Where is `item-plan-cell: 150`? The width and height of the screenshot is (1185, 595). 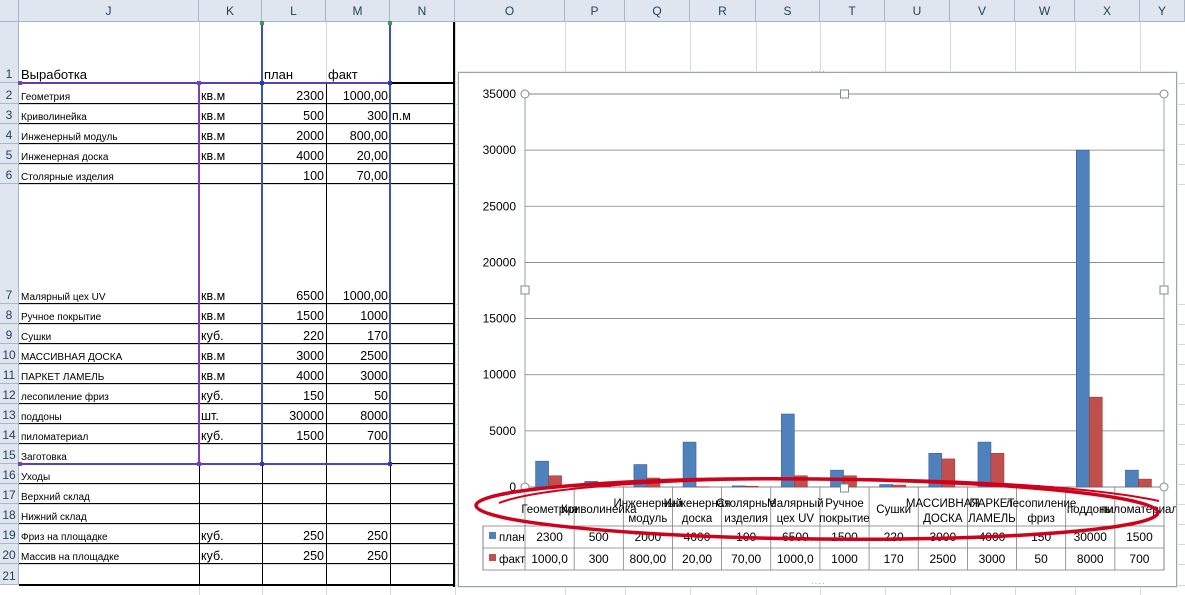
item-plan-cell: 150 is located at coordinates (294, 394).